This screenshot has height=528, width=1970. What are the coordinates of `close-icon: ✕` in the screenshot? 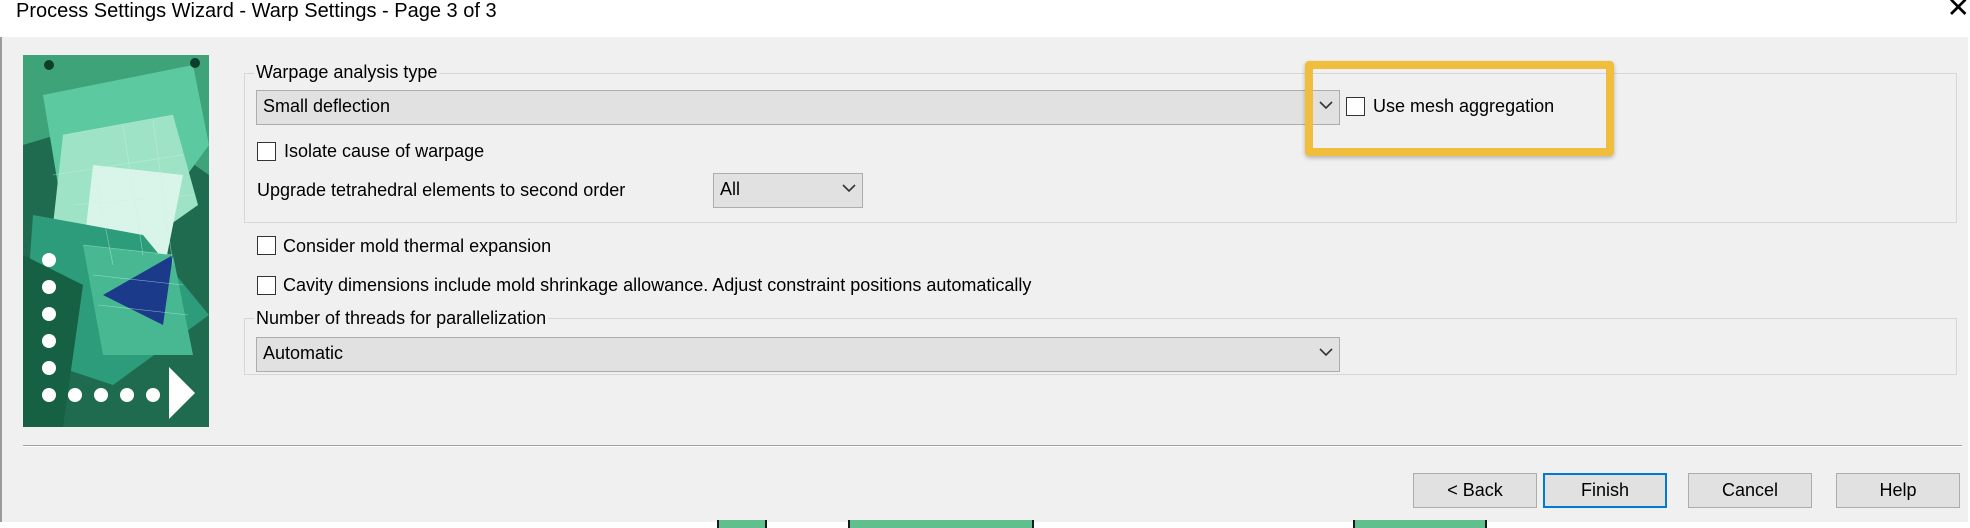 It's located at (1958, 11).